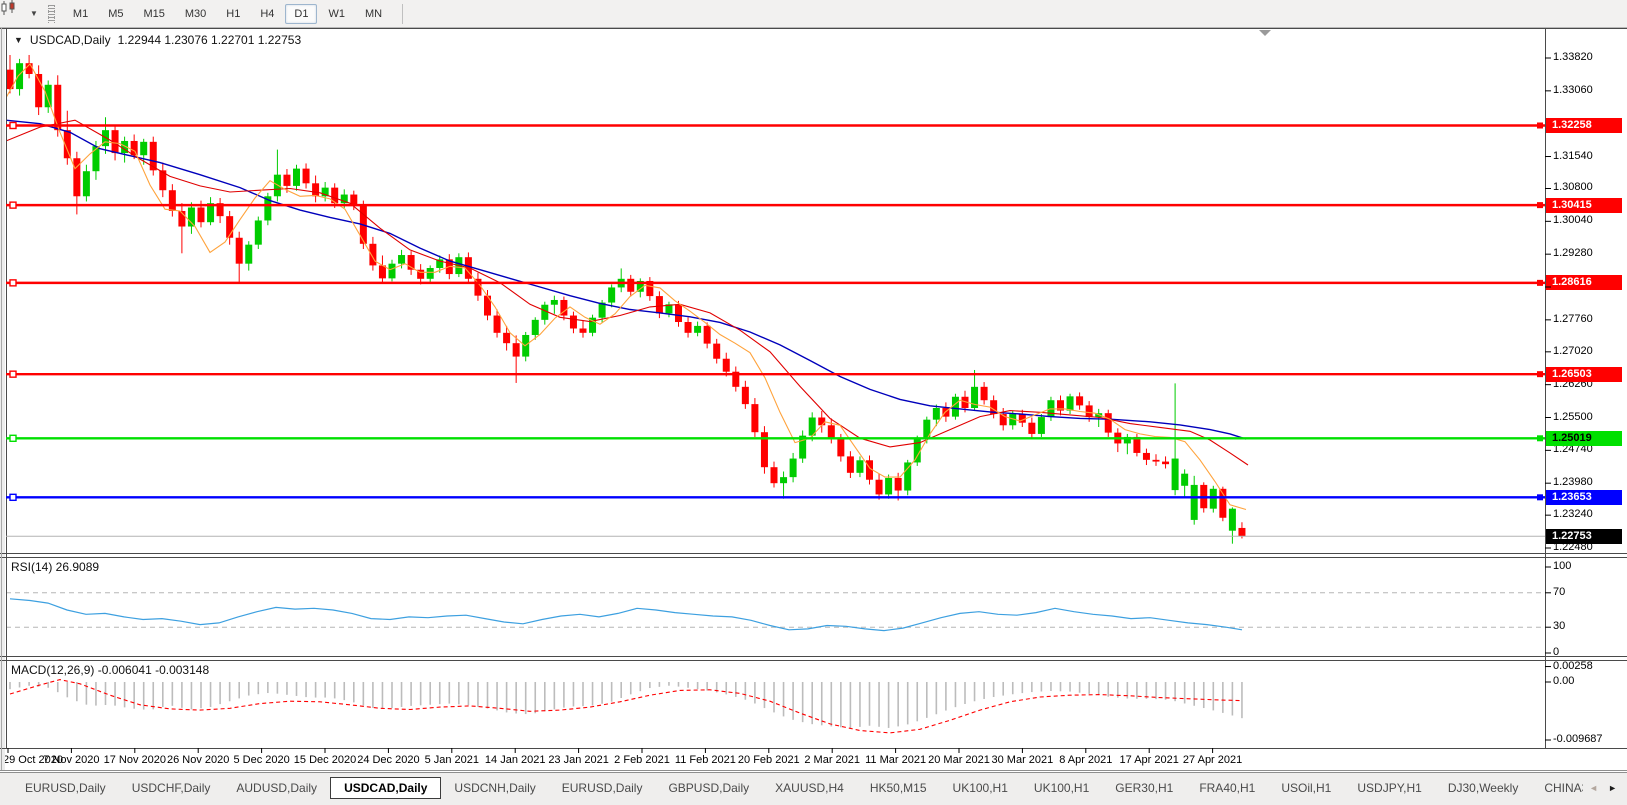 This screenshot has width=1627, height=805. Describe the element at coordinates (1144, 788) in the screenshot. I see `symbol-tab-ger30-h1: GER30,H1` at that location.